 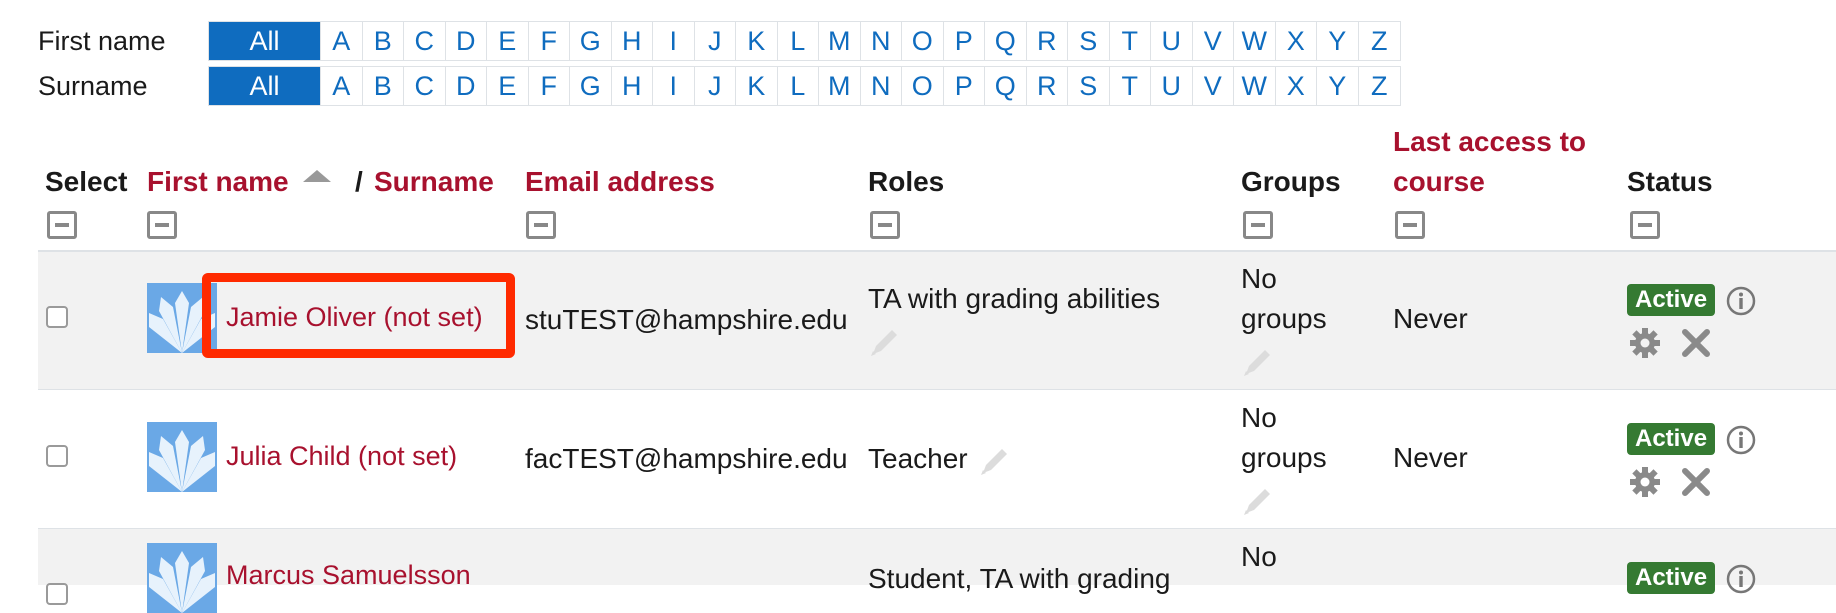 What do you see at coordinates (1172, 41) in the screenshot?
I see `first-name-initial-letter-u-button: U` at bounding box center [1172, 41].